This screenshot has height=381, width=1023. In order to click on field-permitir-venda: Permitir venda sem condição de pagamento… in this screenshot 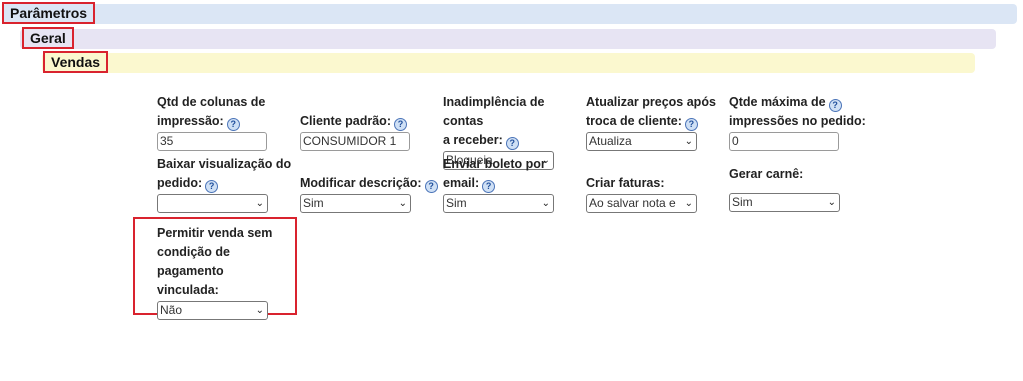, I will do `click(224, 272)`.